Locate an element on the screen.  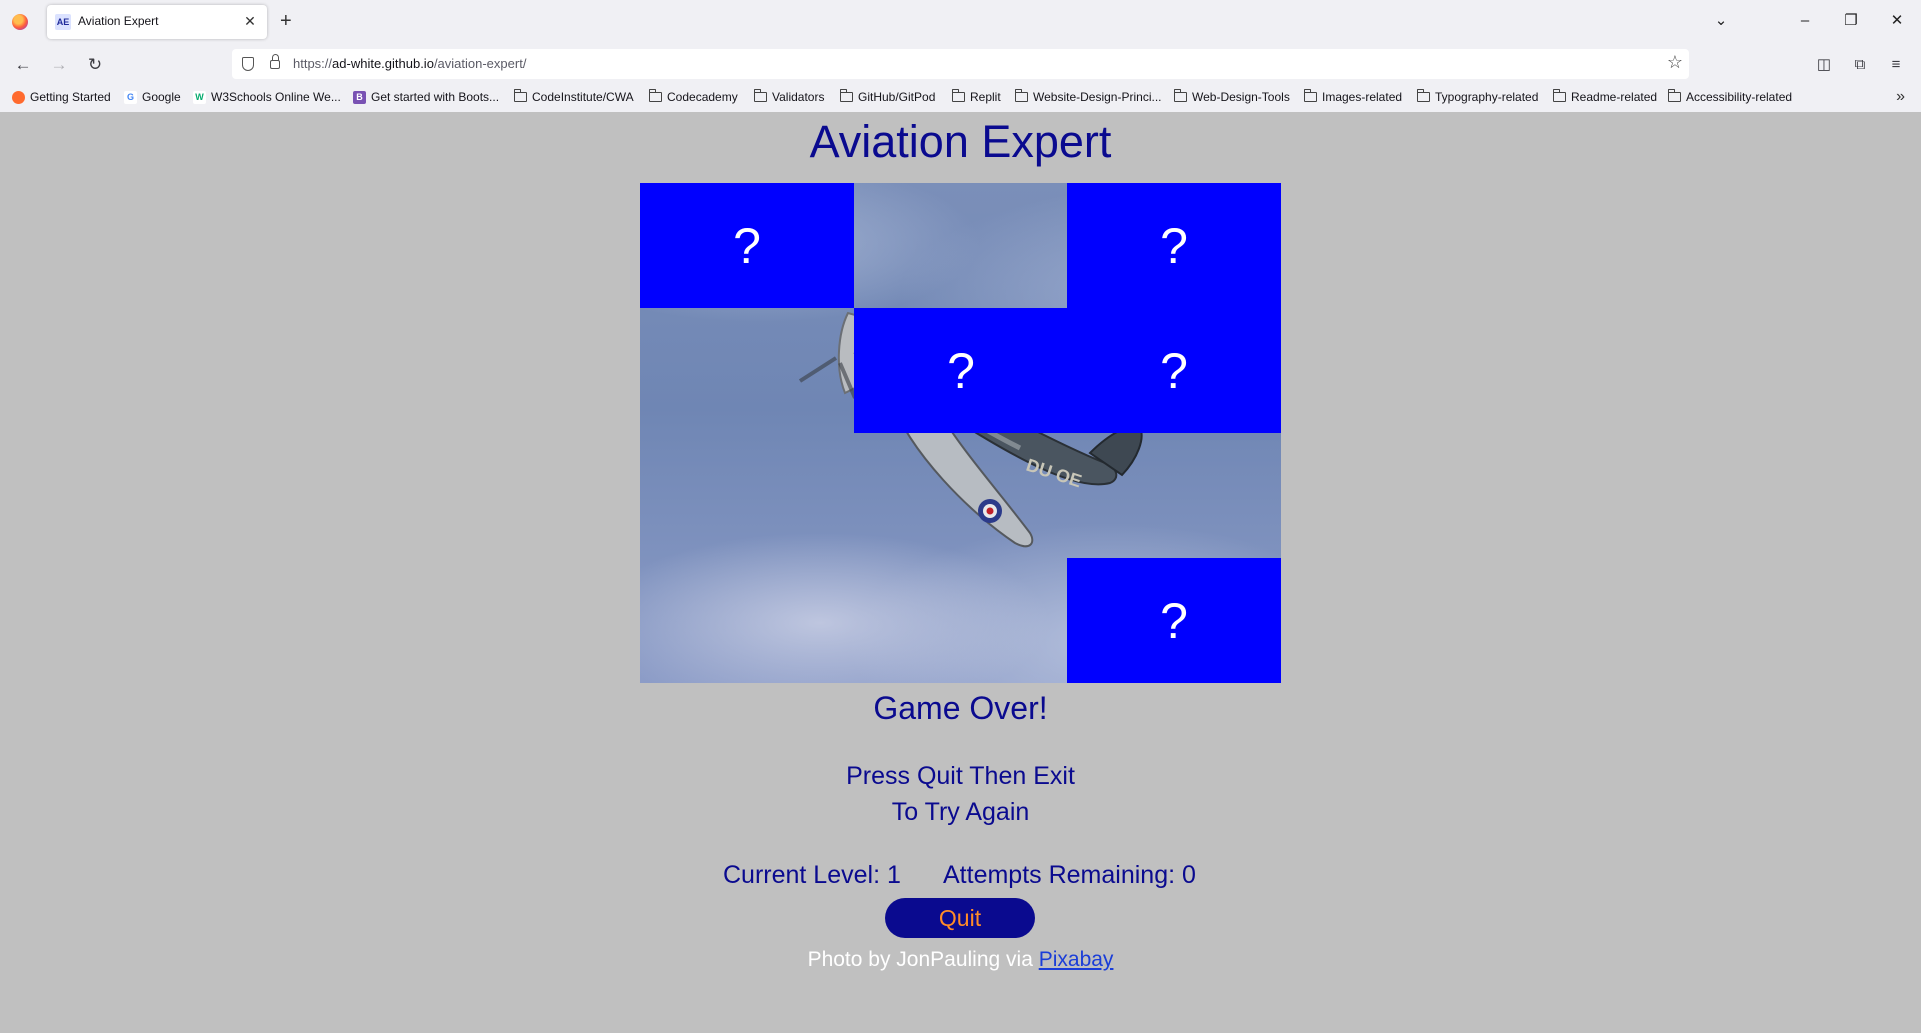
tab-close-icon: ✕ is located at coordinates (250, 21).